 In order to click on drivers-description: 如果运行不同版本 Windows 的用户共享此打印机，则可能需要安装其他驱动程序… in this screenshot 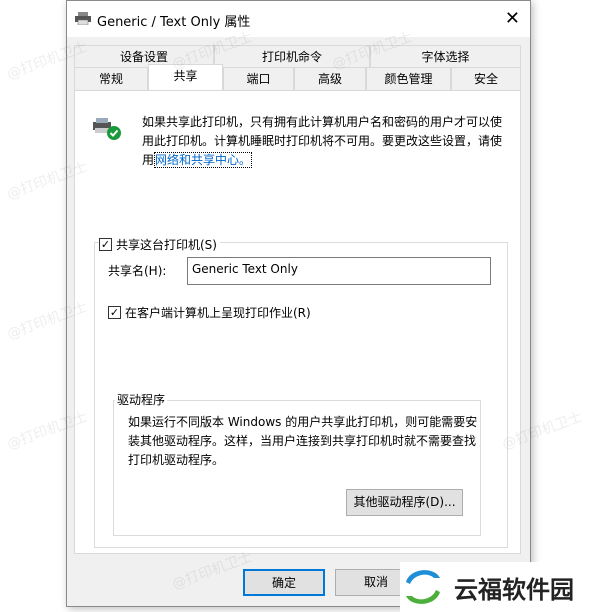, I will do `click(303, 441)`.